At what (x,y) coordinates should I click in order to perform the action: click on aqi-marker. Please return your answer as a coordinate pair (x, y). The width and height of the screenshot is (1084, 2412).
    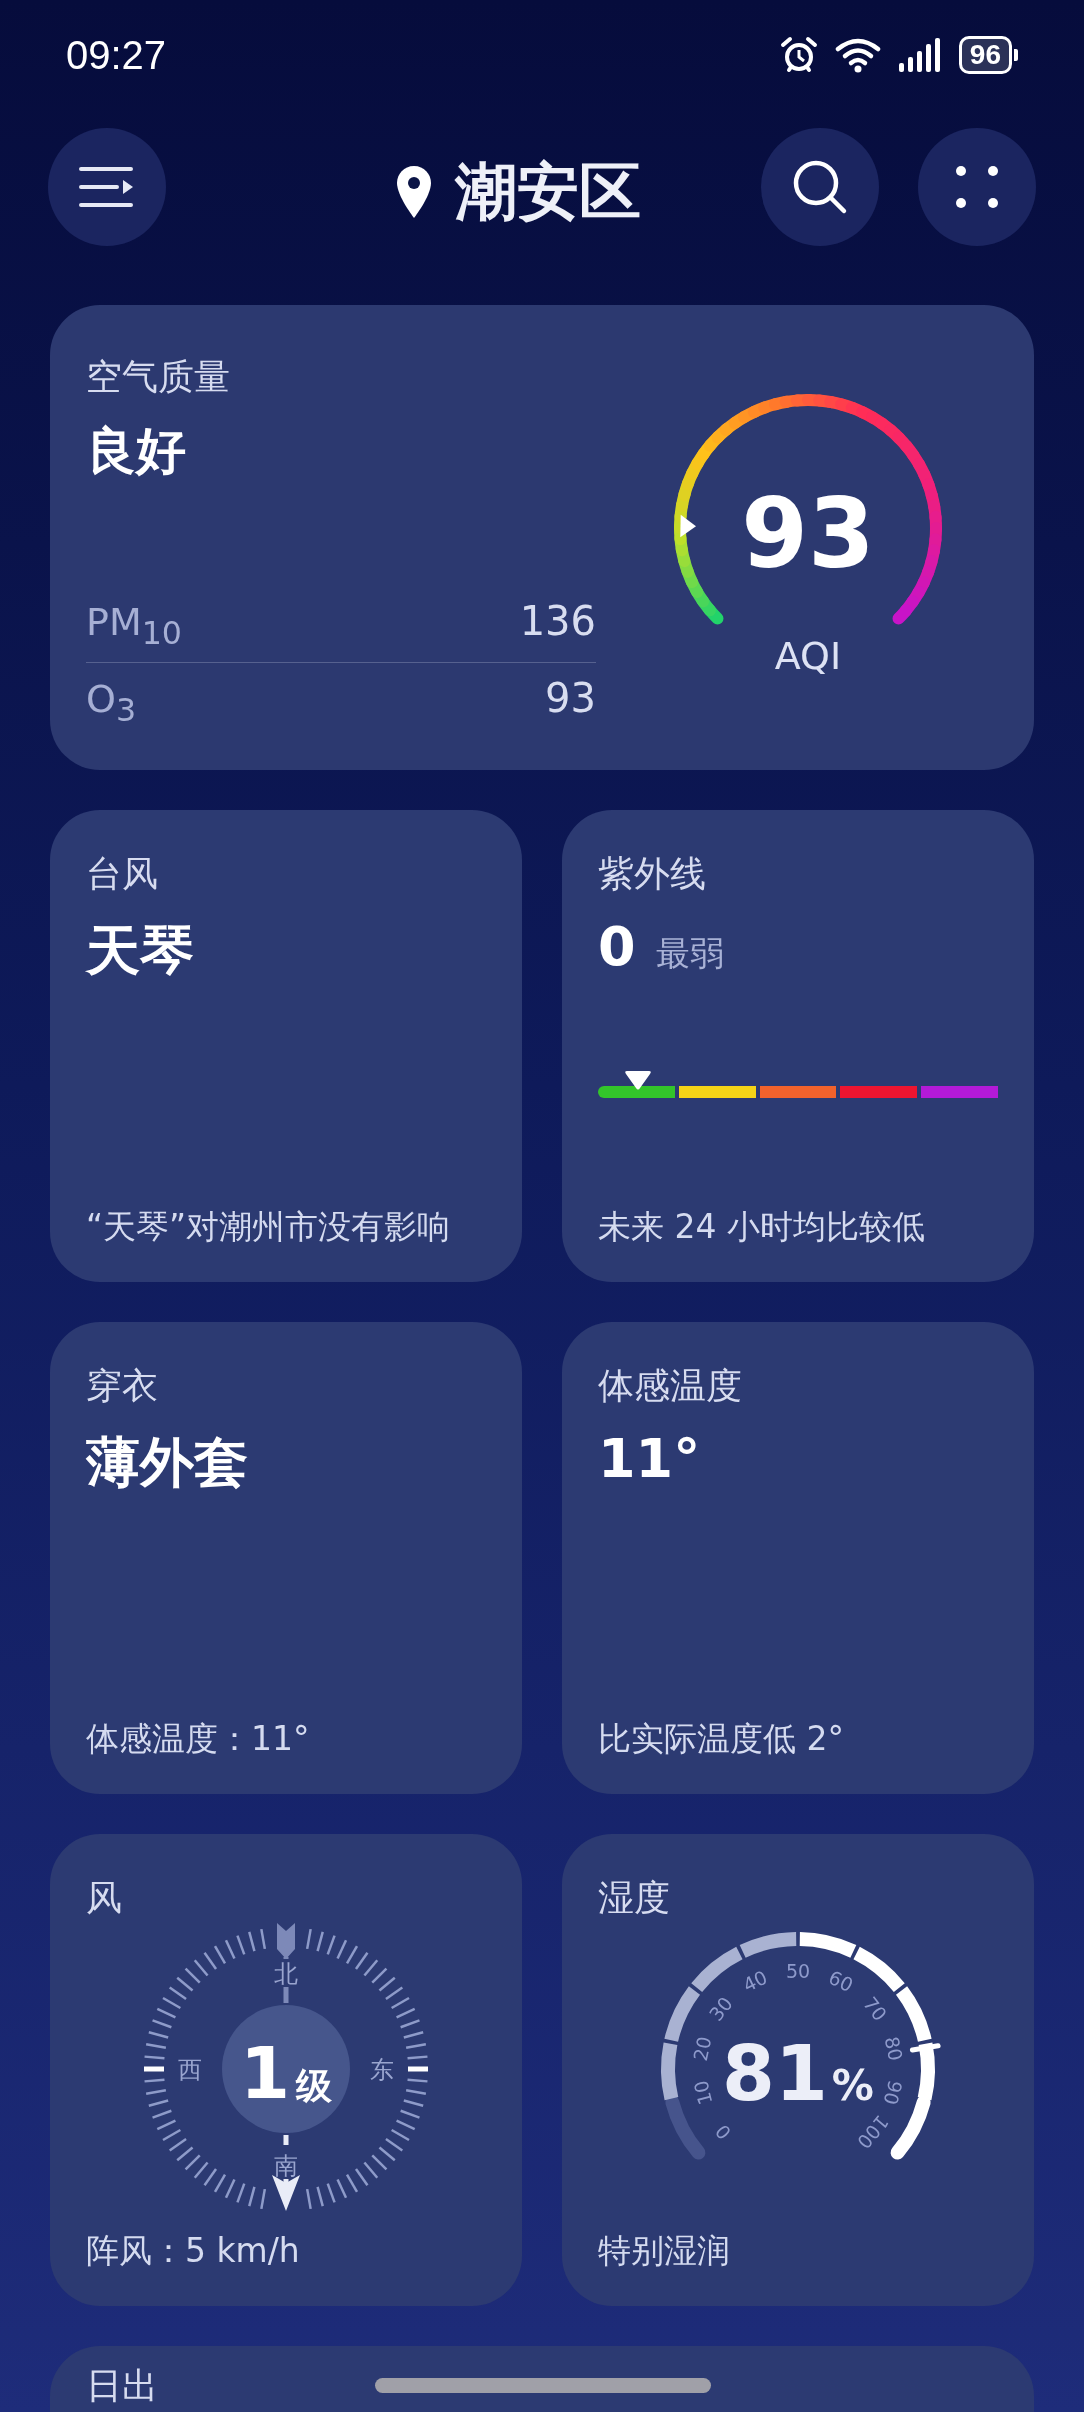
    Looking at the image, I should click on (688, 526).